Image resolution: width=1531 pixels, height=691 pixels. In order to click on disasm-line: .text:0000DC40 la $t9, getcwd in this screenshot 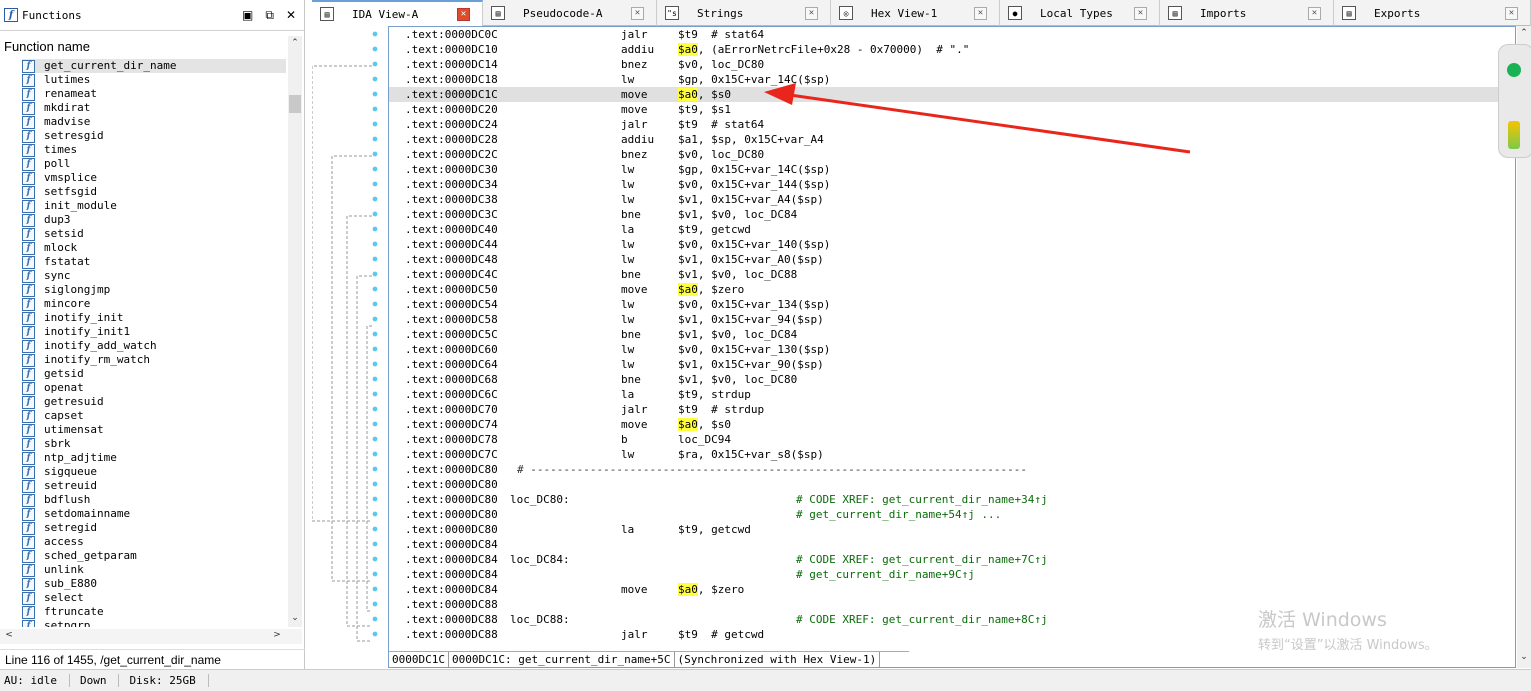, I will do `click(944, 229)`.